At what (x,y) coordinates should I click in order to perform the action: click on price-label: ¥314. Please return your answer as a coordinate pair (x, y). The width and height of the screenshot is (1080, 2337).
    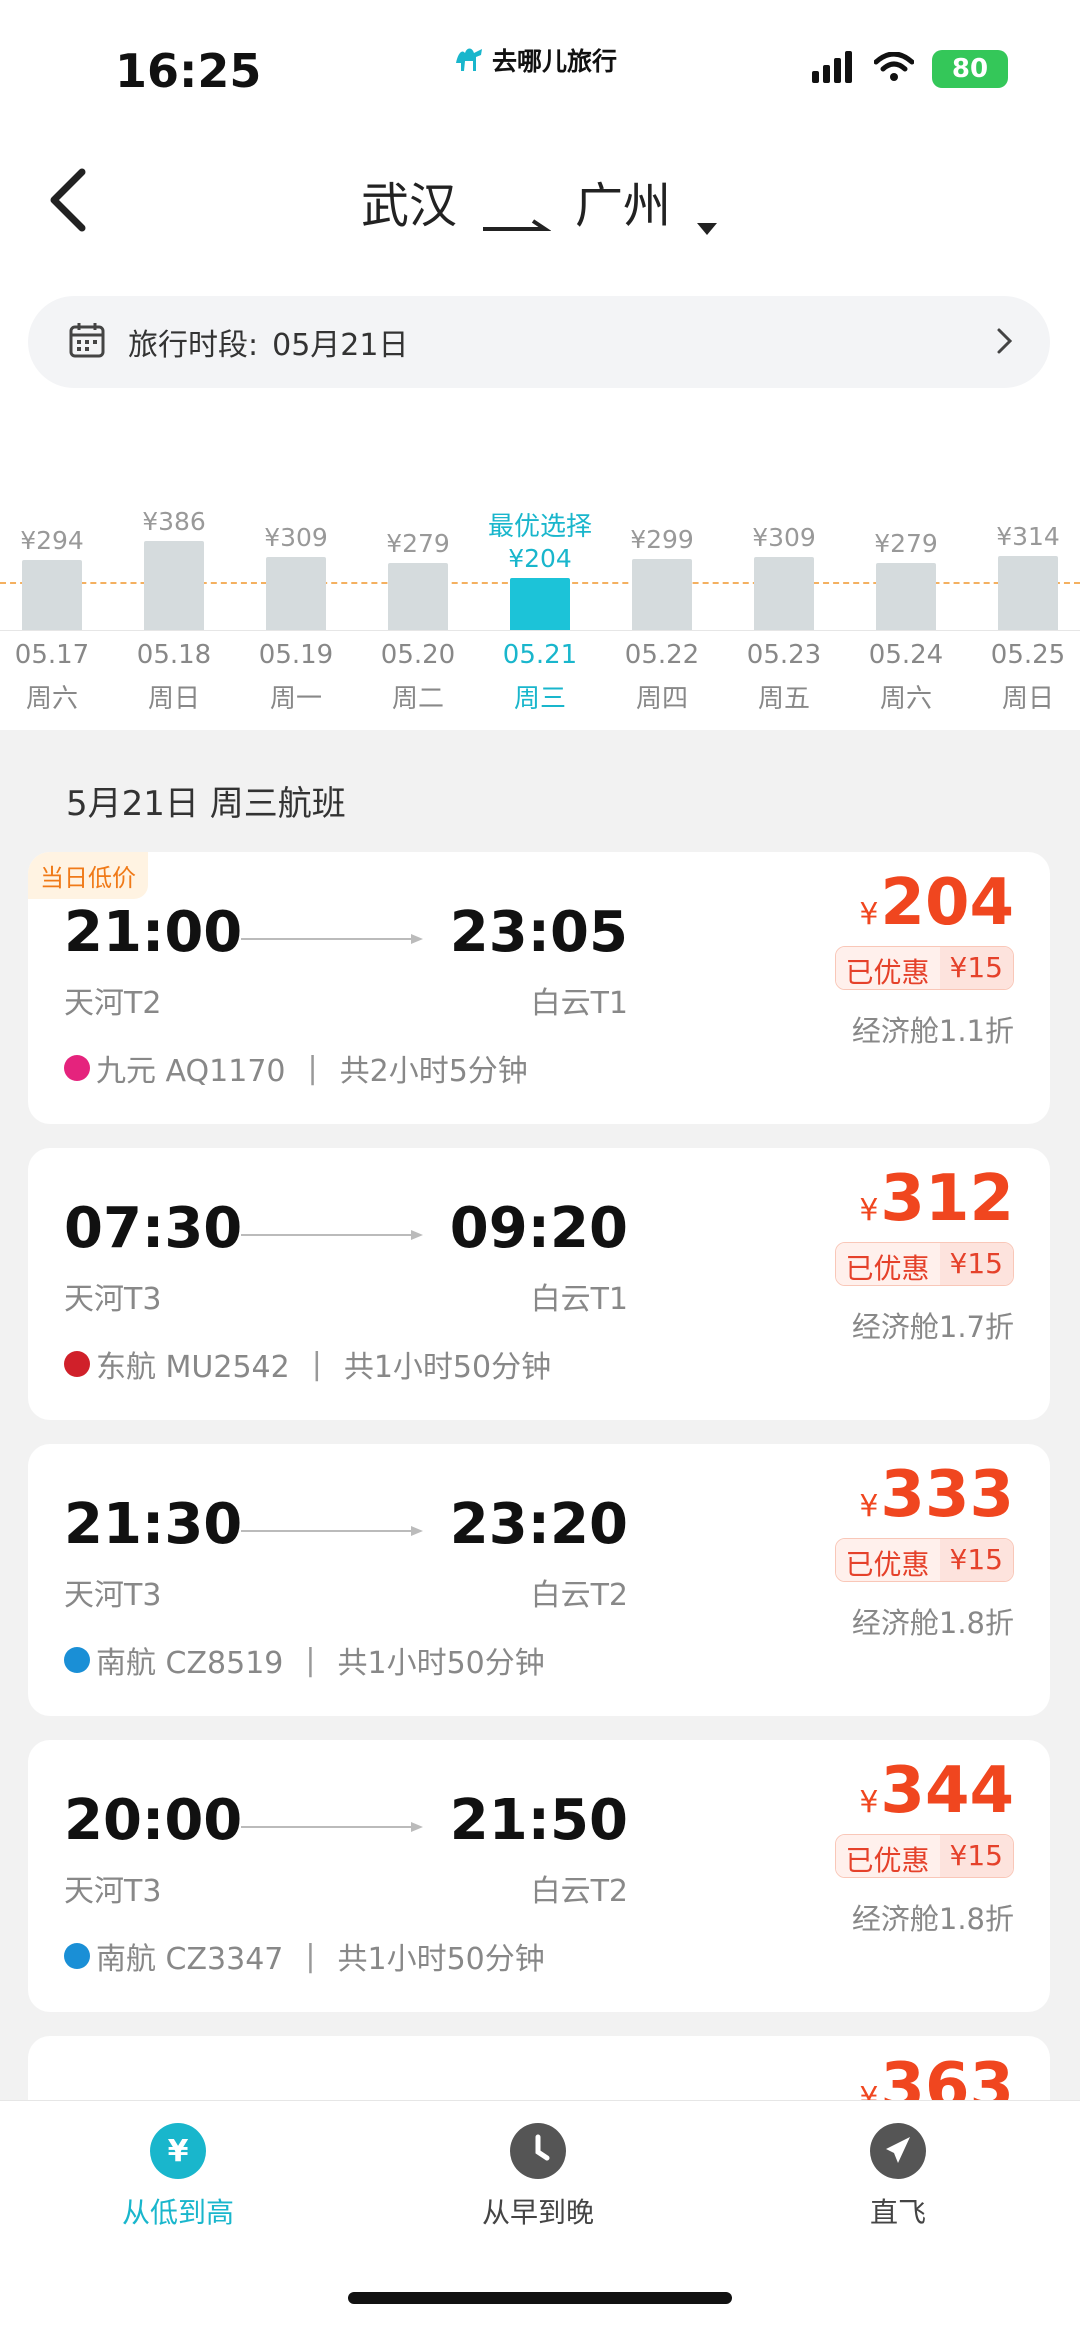
    Looking at the image, I should click on (1028, 536).